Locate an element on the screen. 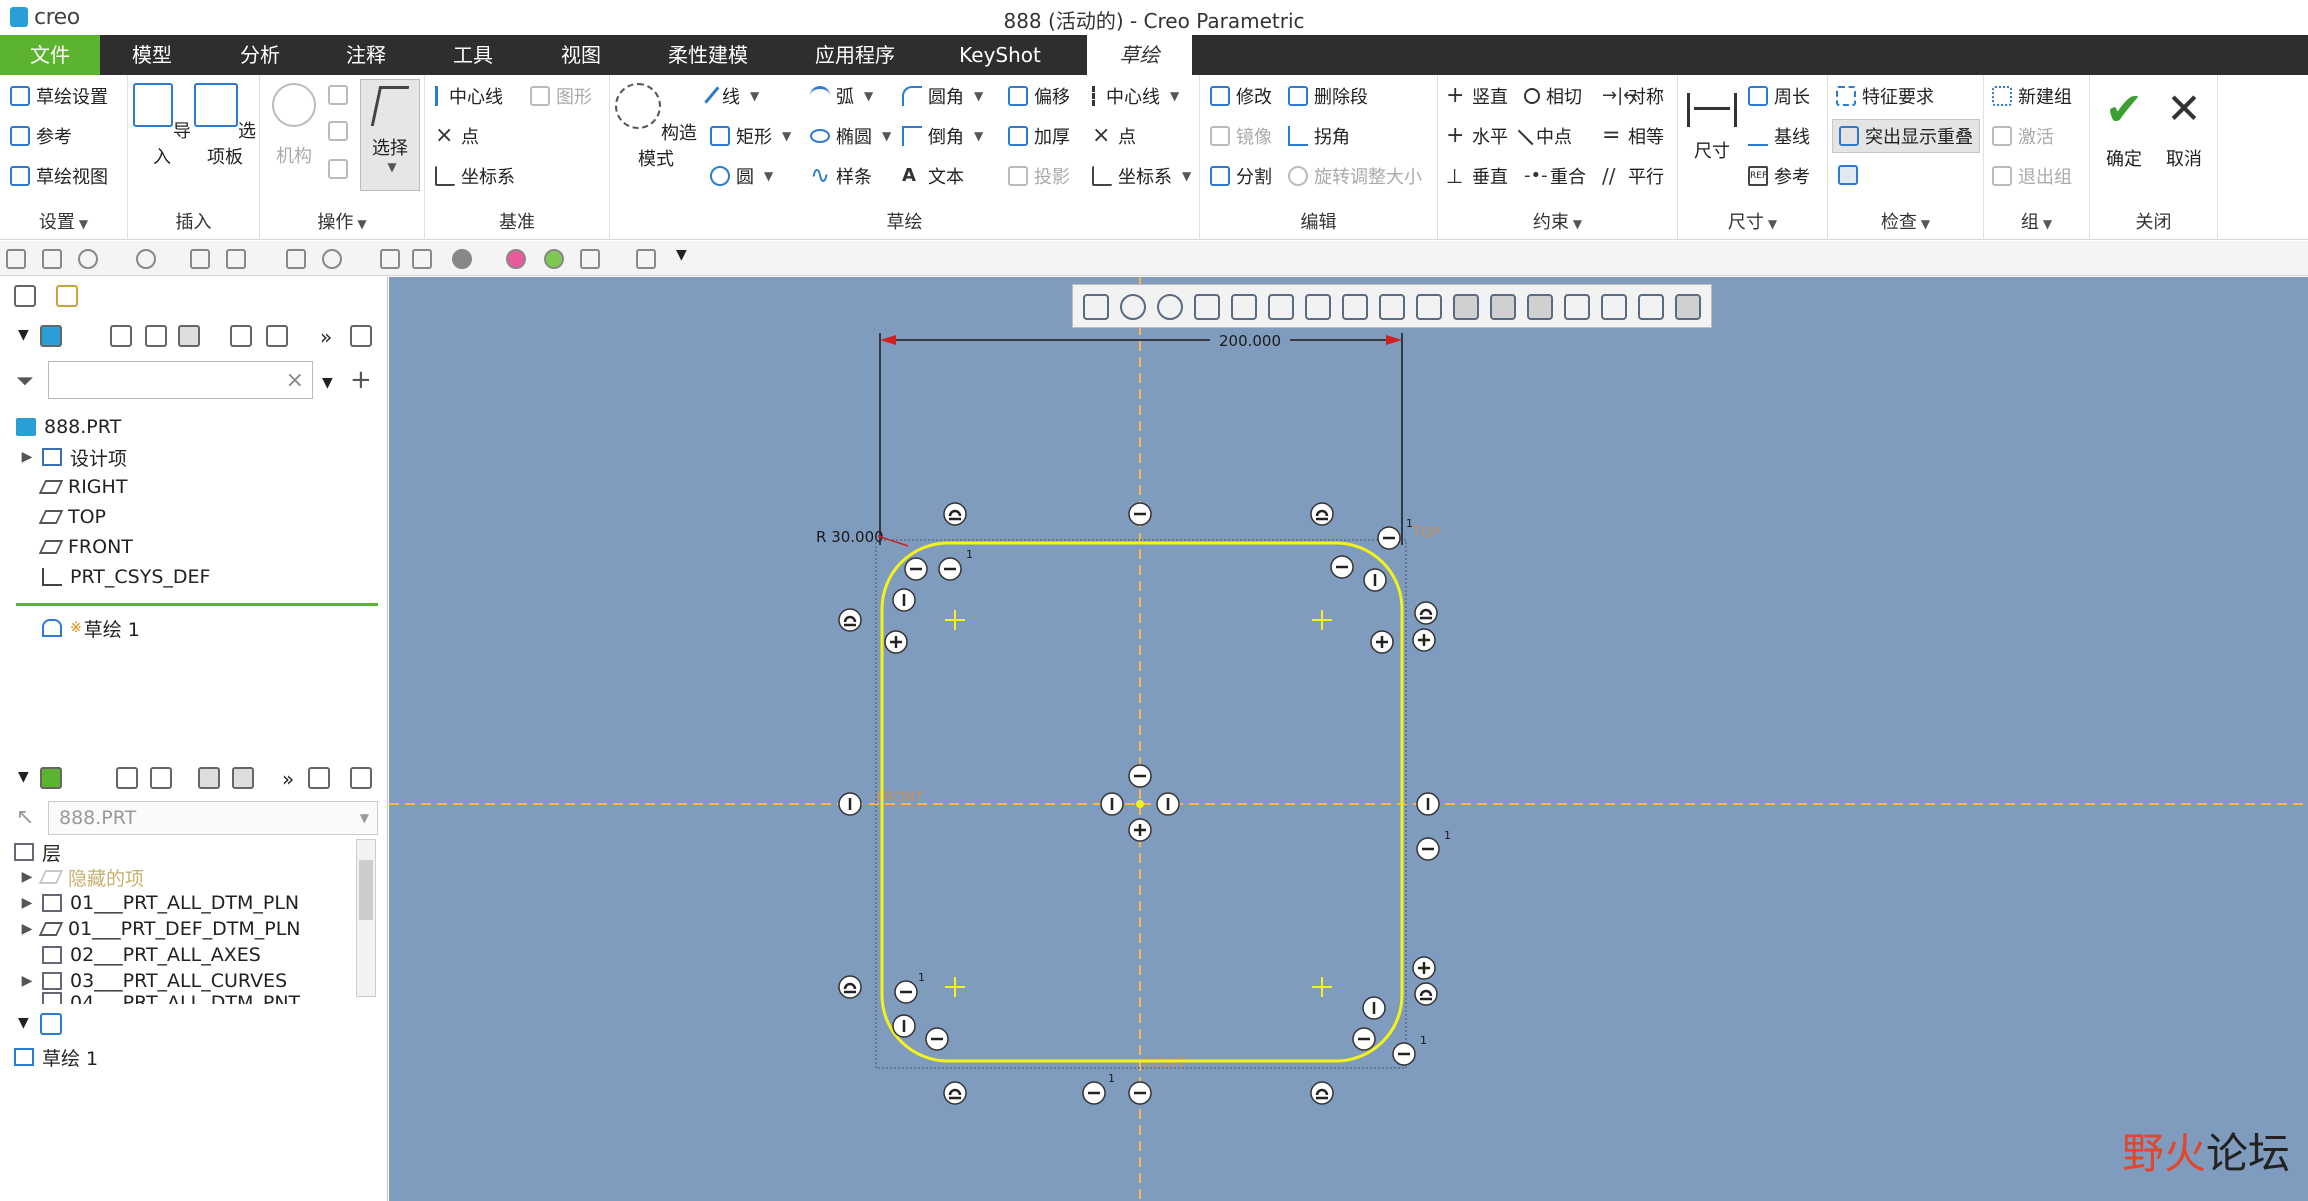 The image size is (2308, 1201). sketch-view-icon is located at coordinates (1392, 307).